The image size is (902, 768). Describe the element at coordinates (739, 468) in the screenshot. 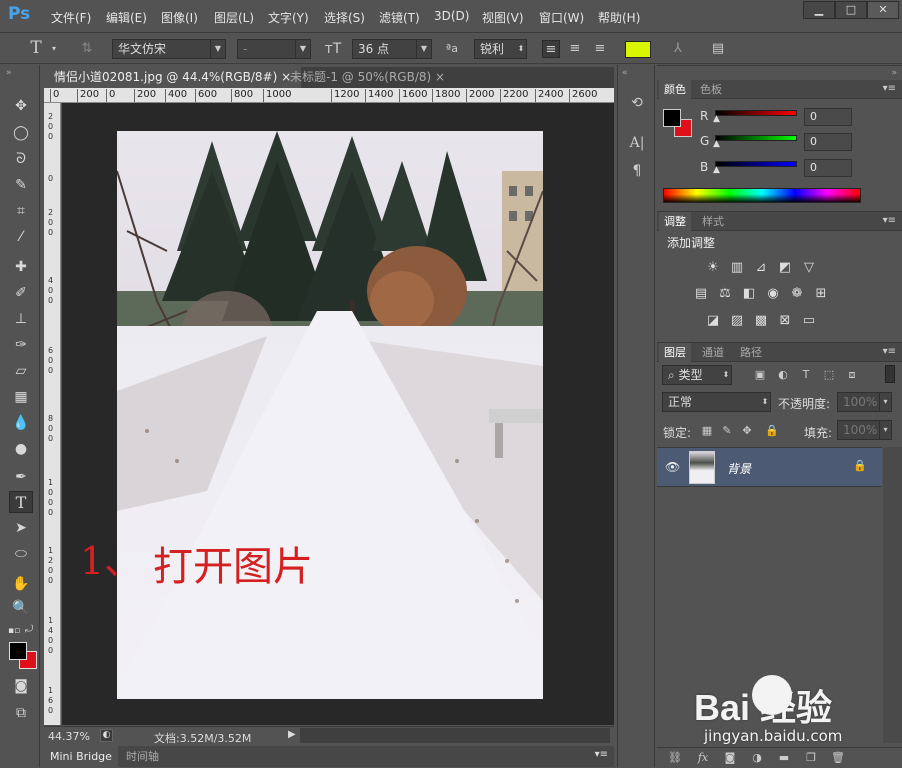

I see `layer-name: 背景` at that location.